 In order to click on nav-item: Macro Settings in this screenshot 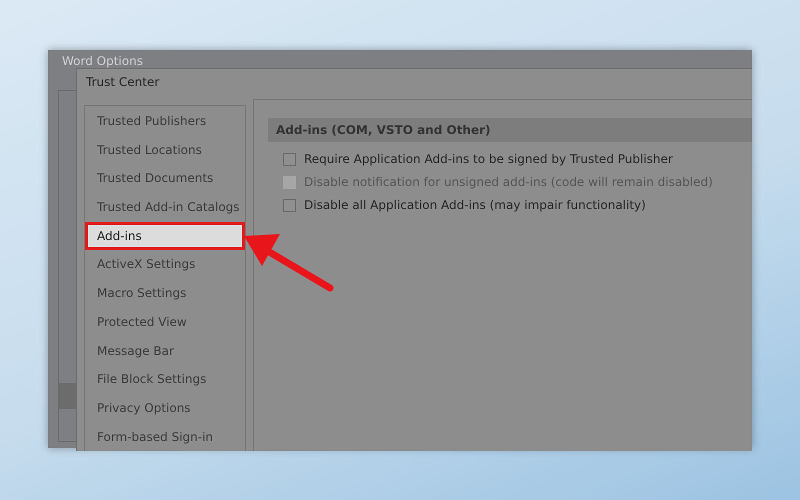, I will do `click(165, 293)`.